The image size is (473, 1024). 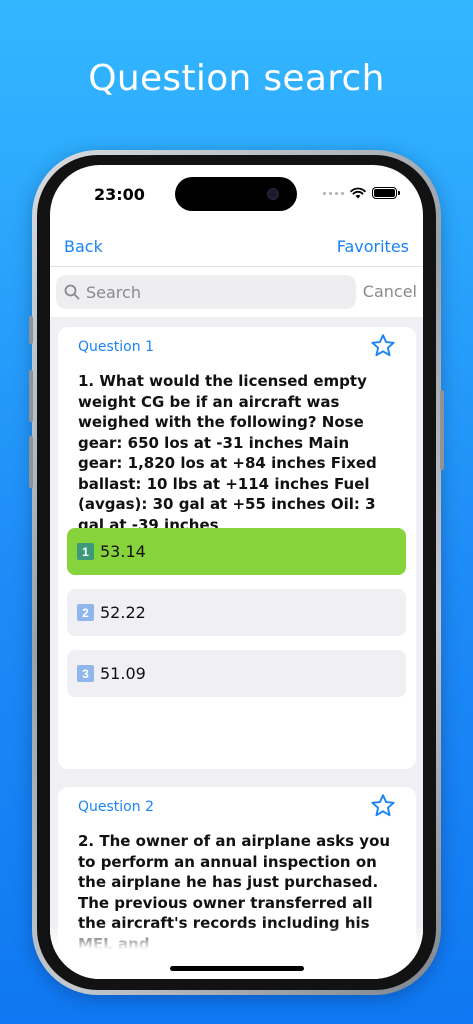 What do you see at coordinates (236, 78) in the screenshot?
I see `promo-headline: Question search` at bounding box center [236, 78].